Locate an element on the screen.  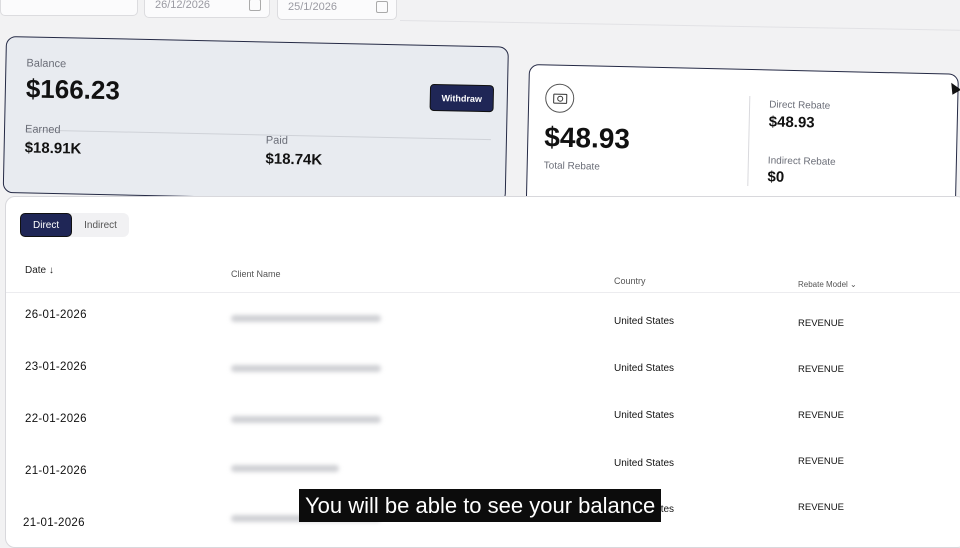
direct-rebate-label: Direct Rebate is located at coordinates (800, 105).